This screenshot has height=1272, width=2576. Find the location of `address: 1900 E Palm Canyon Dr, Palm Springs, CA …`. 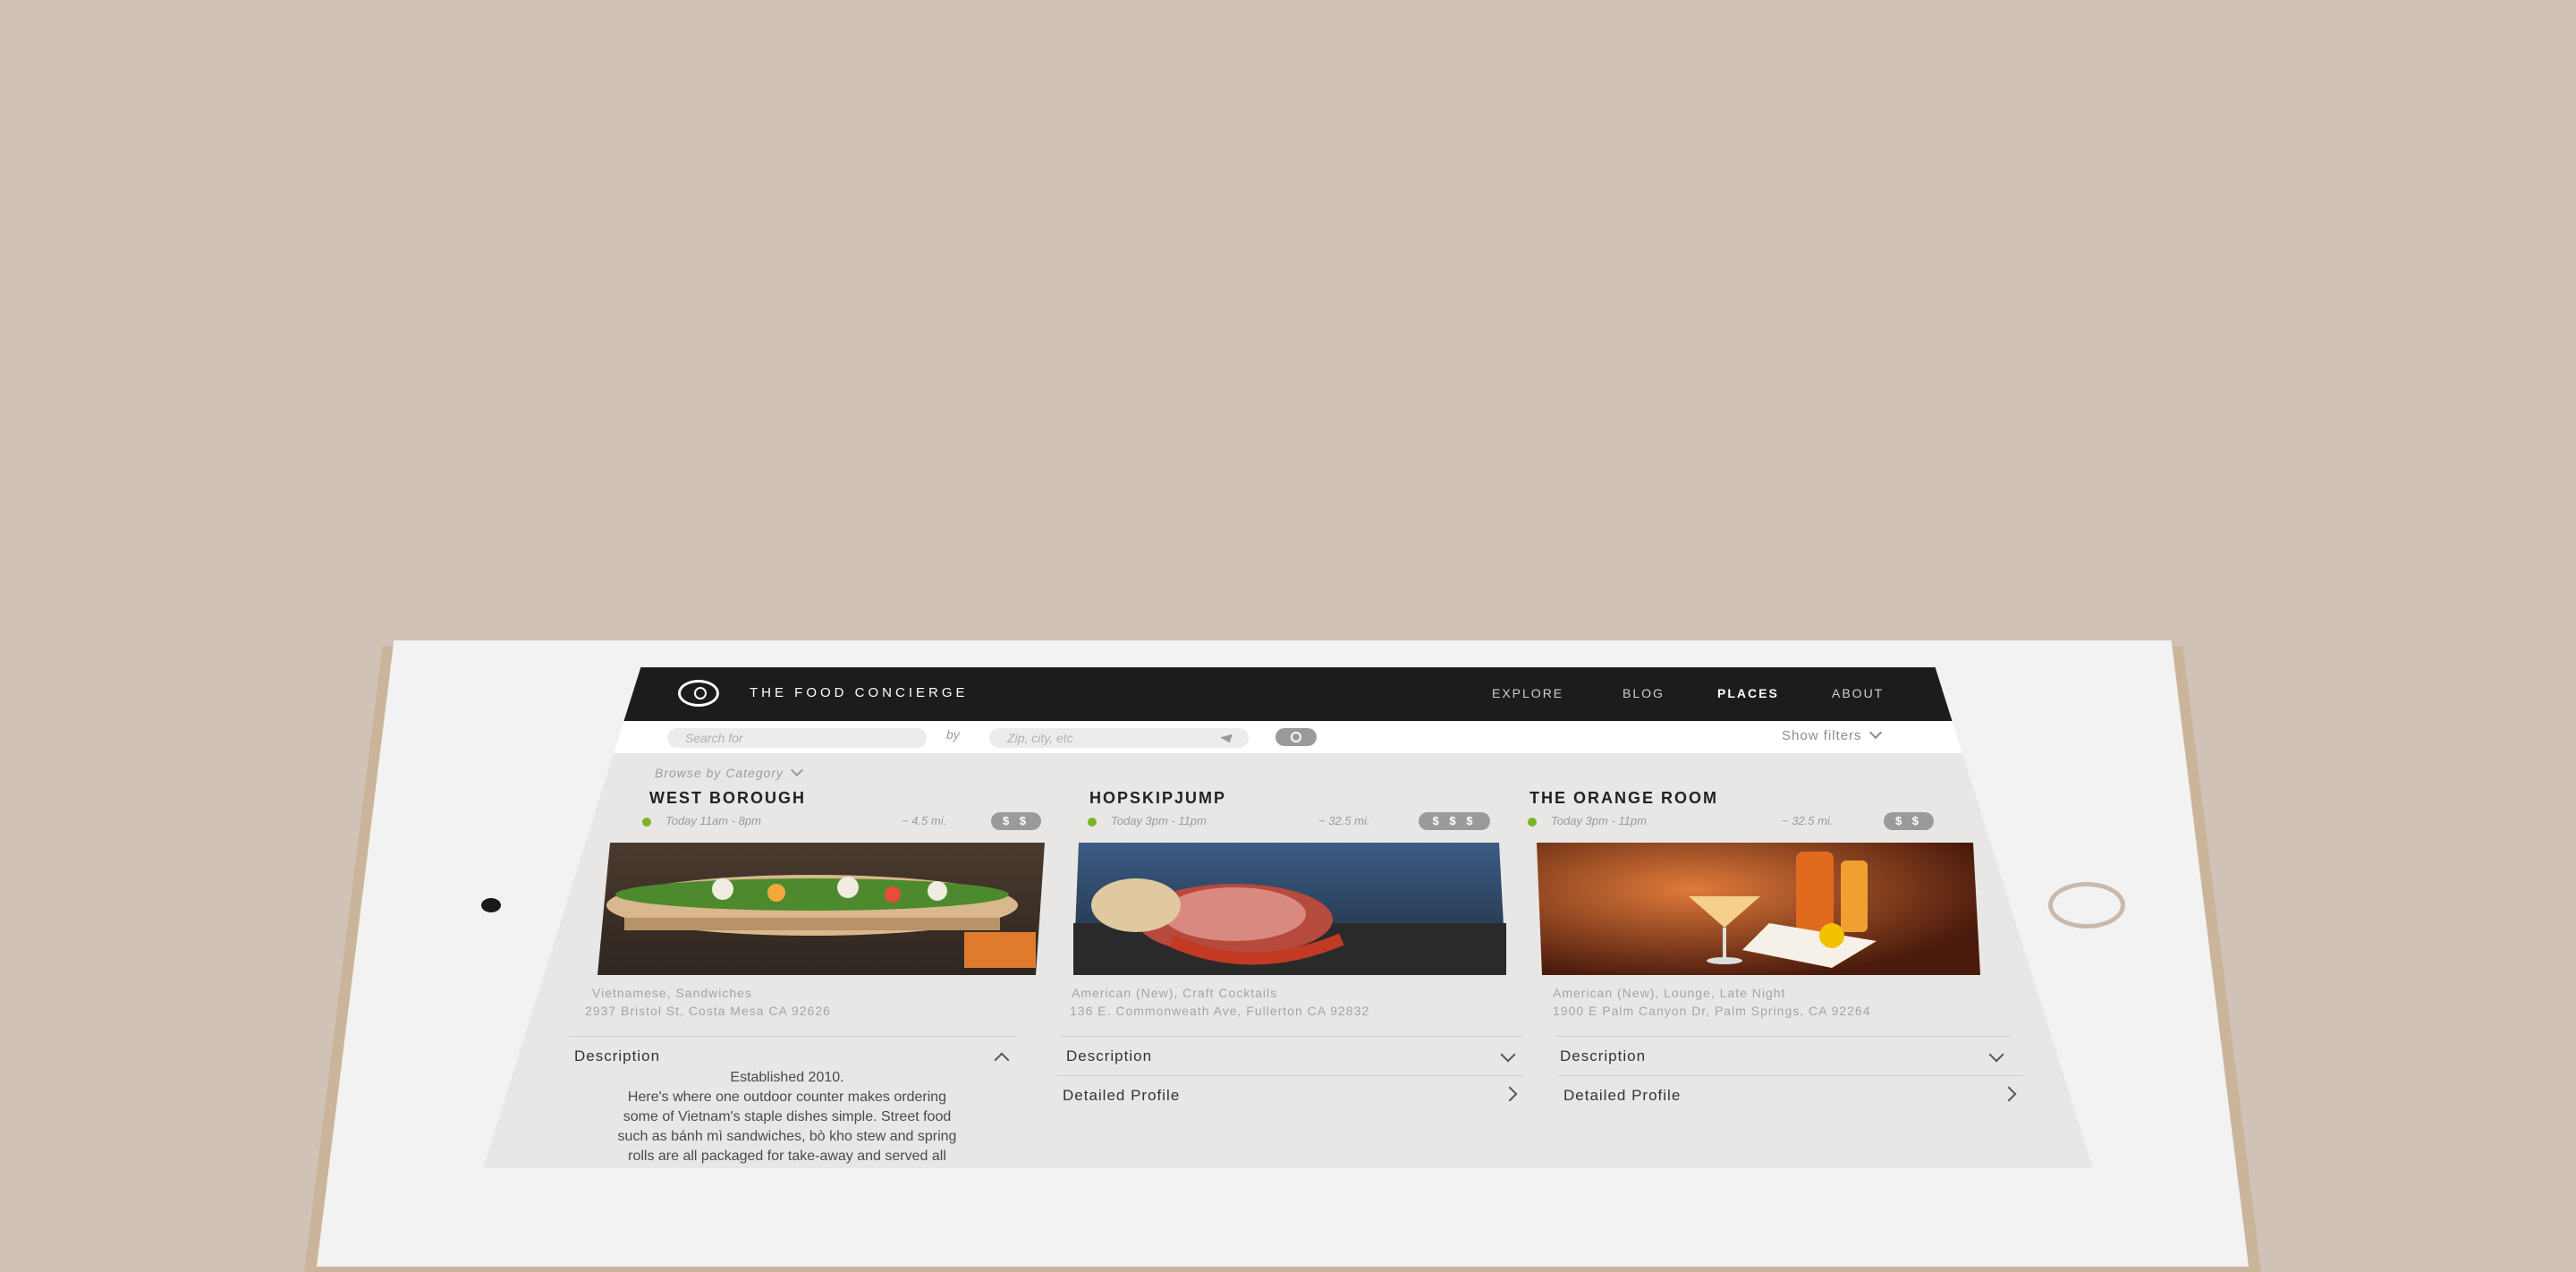

address: 1900 E Palm Canyon Dr, Palm Springs, CA … is located at coordinates (1712, 1011).